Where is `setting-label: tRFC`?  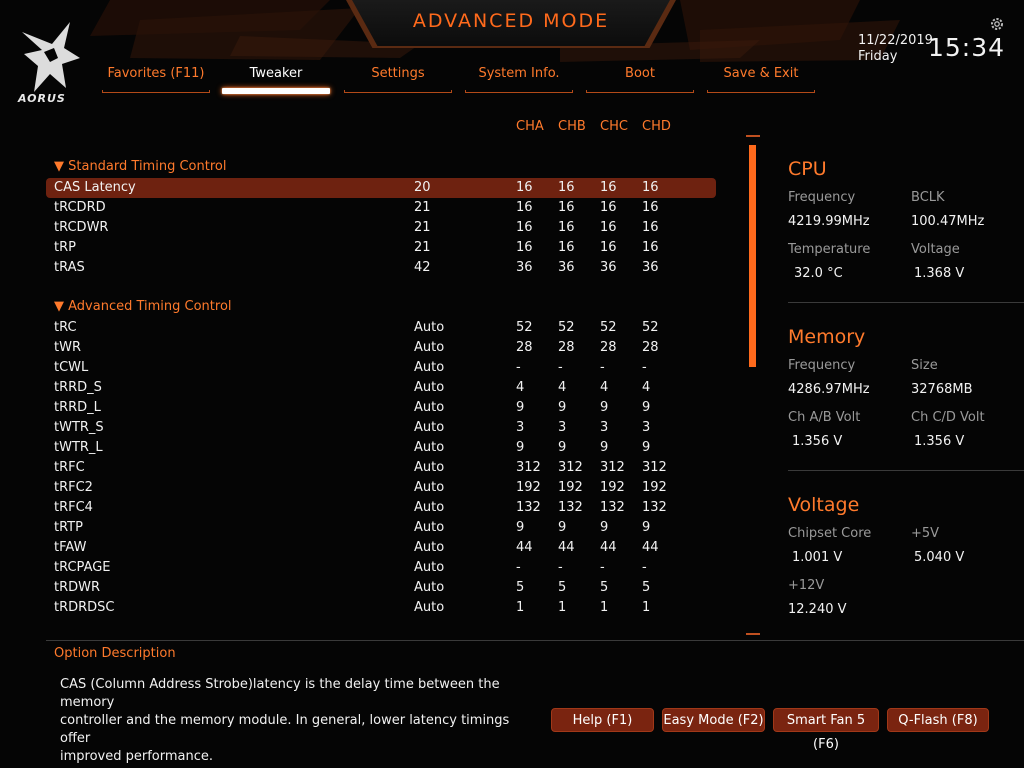
setting-label: tRFC is located at coordinates (69, 467).